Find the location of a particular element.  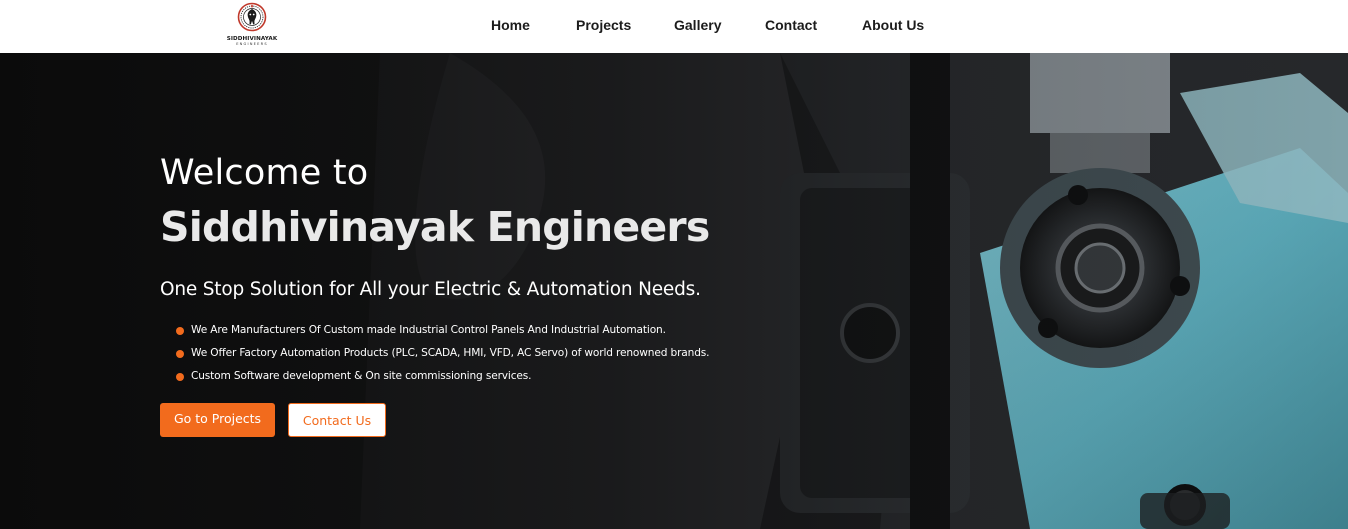

ganesha-emblem-icon is located at coordinates (252, 17).